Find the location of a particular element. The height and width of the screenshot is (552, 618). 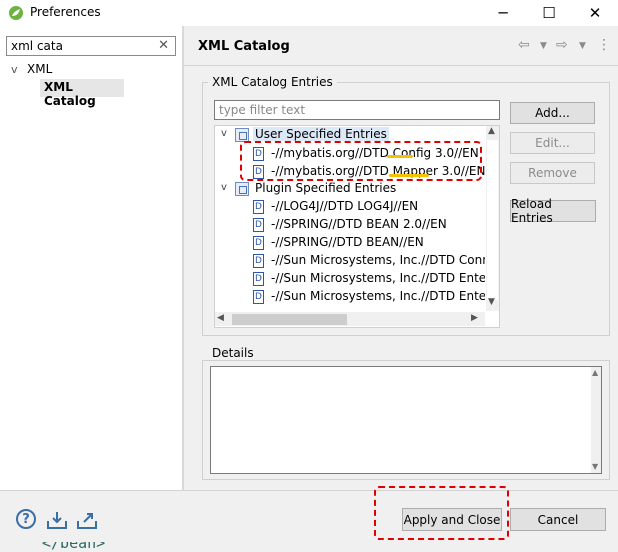

catalog-entries-legend: XML Catalog Entries is located at coordinates (272, 82).